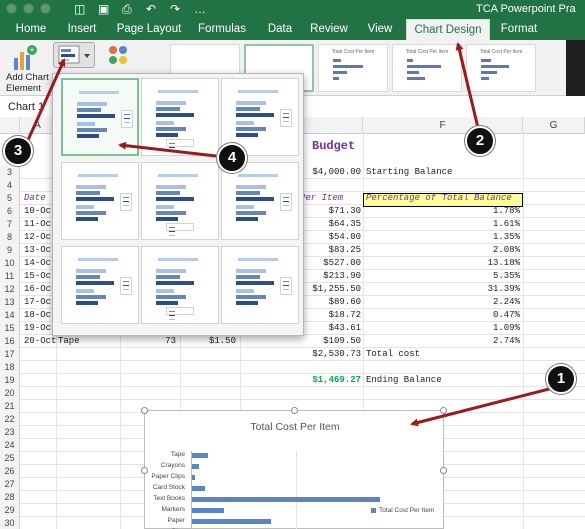 This screenshot has width=585, height=529. Describe the element at coordinates (10, 172) in the screenshot. I see `row-number: 3` at that location.